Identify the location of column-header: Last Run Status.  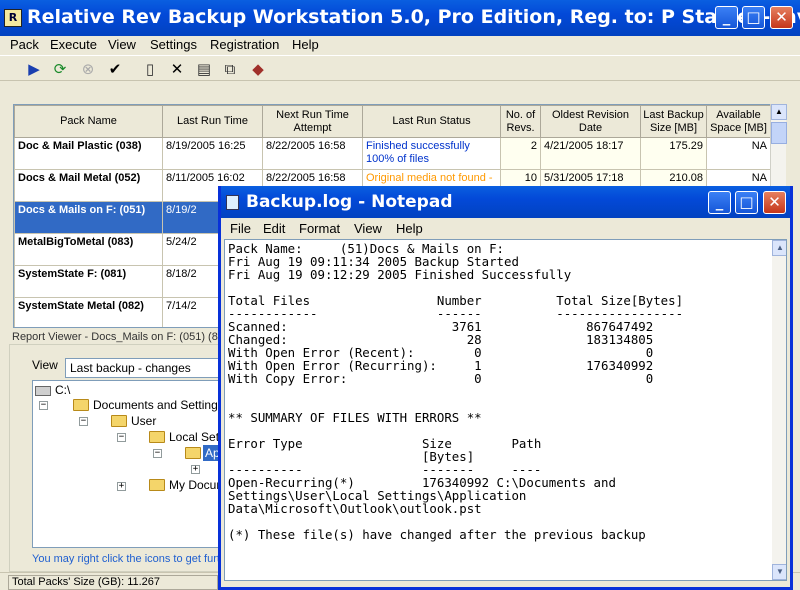
(431, 121).